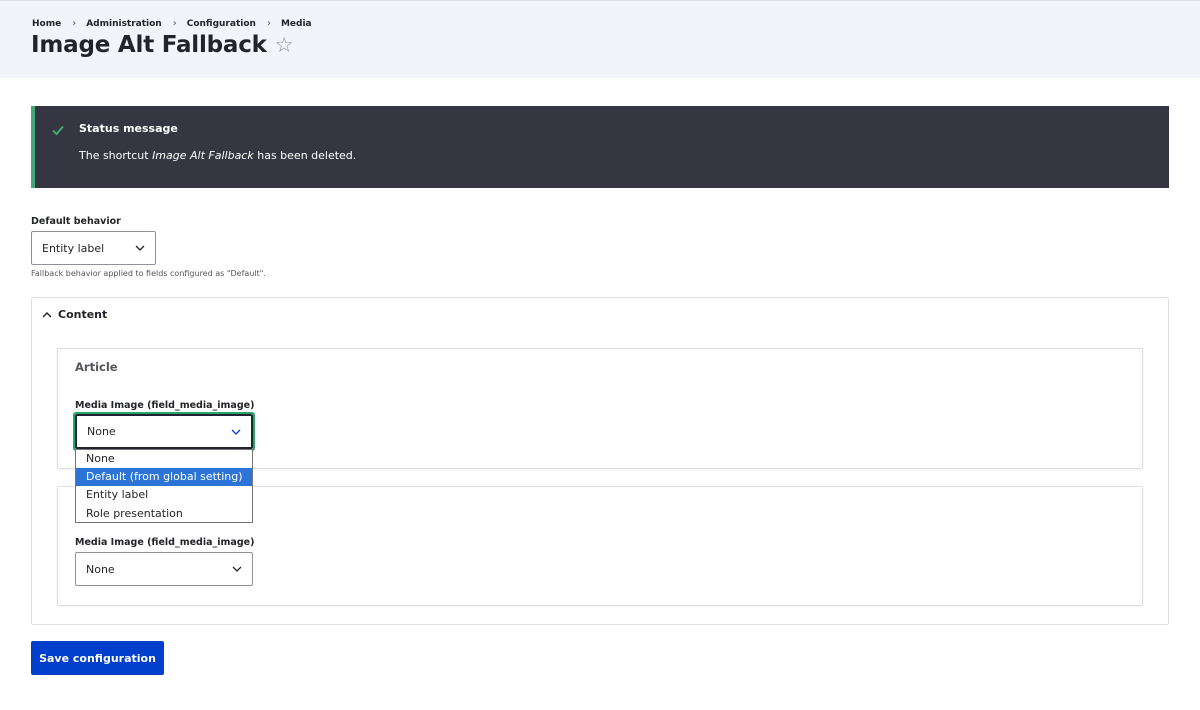 The image size is (1200, 710). Describe the element at coordinates (128, 128) in the screenshot. I see `status-title: Status message` at that location.